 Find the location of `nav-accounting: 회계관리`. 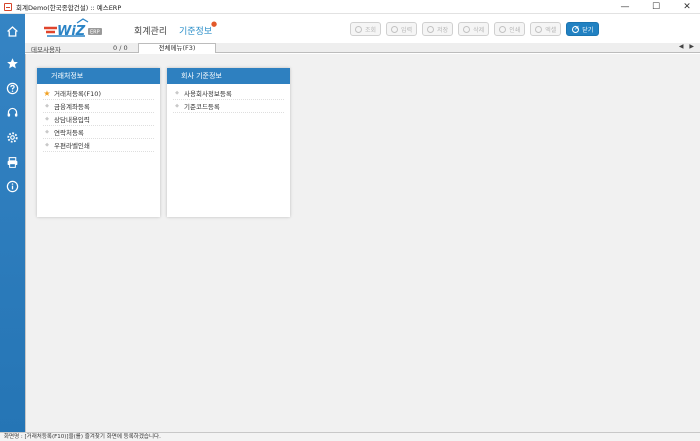

nav-accounting: 회계관리 is located at coordinates (150, 30).